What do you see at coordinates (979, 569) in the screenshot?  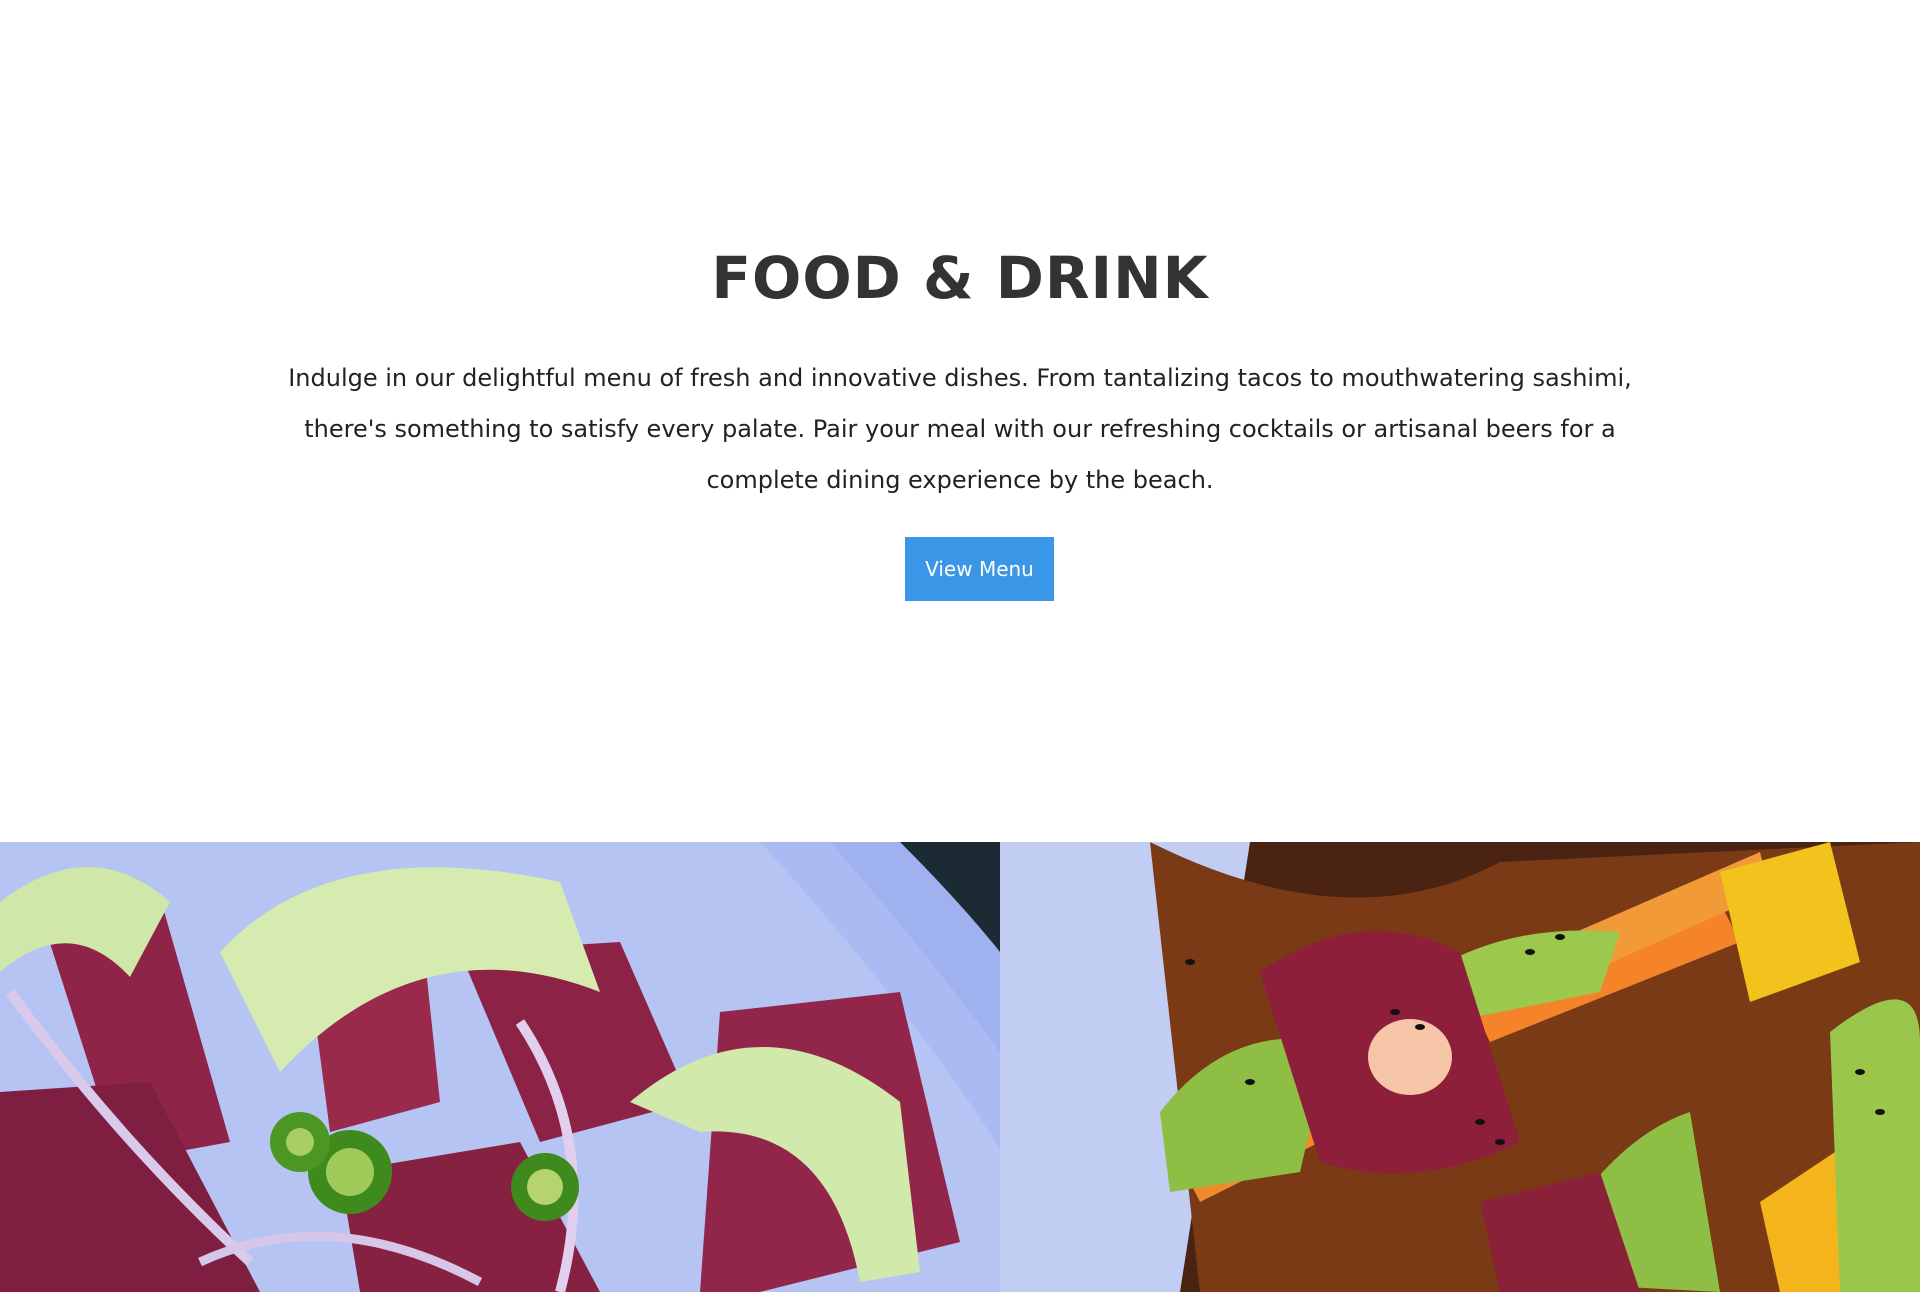 I see `view-menu-button: View Menu` at bounding box center [979, 569].